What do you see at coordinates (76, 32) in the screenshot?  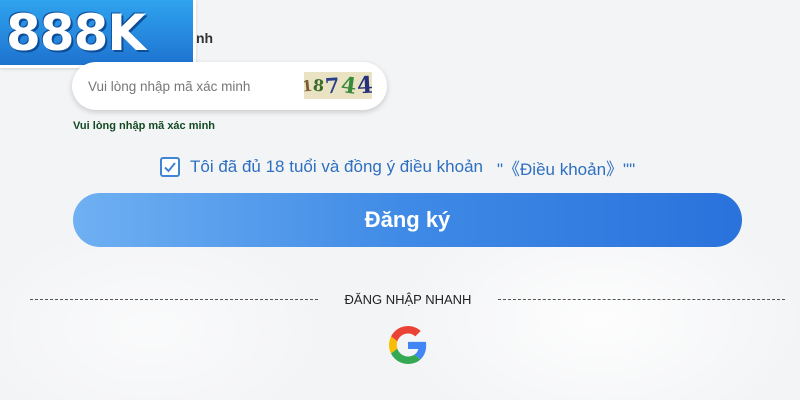 I see `logo-text: 888K` at bounding box center [76, 32].